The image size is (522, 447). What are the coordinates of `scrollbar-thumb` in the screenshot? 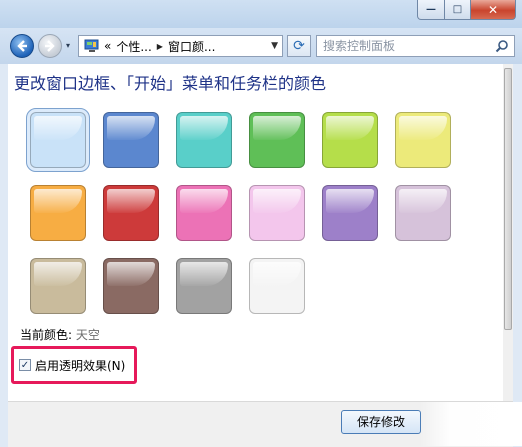 It's located at (508, 199).